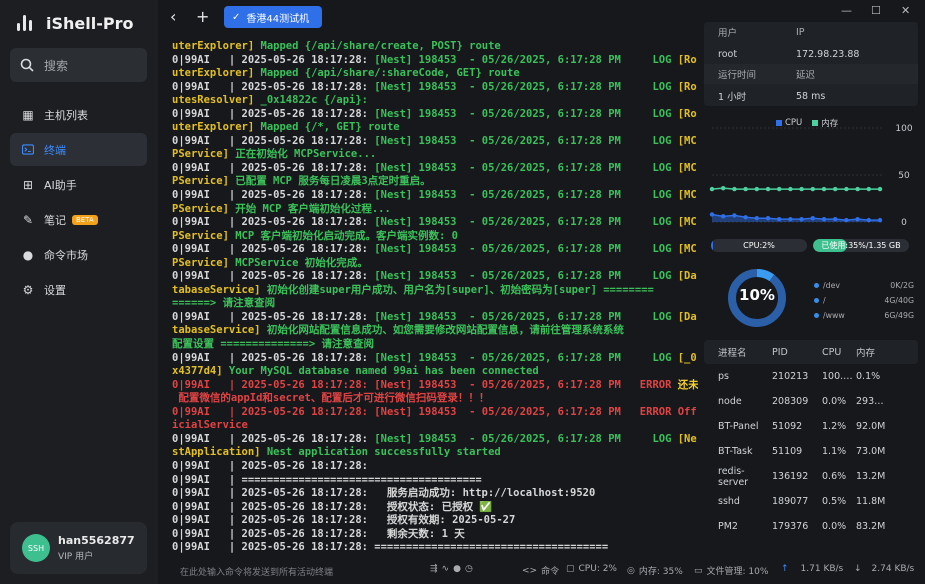 Image resolution: width=925 pixels, height=584 pixels. Describe the element at coordinates (78, 184) in the screenshot. I see `sidebar-item-ai: ⊞ AI助手` at that location.